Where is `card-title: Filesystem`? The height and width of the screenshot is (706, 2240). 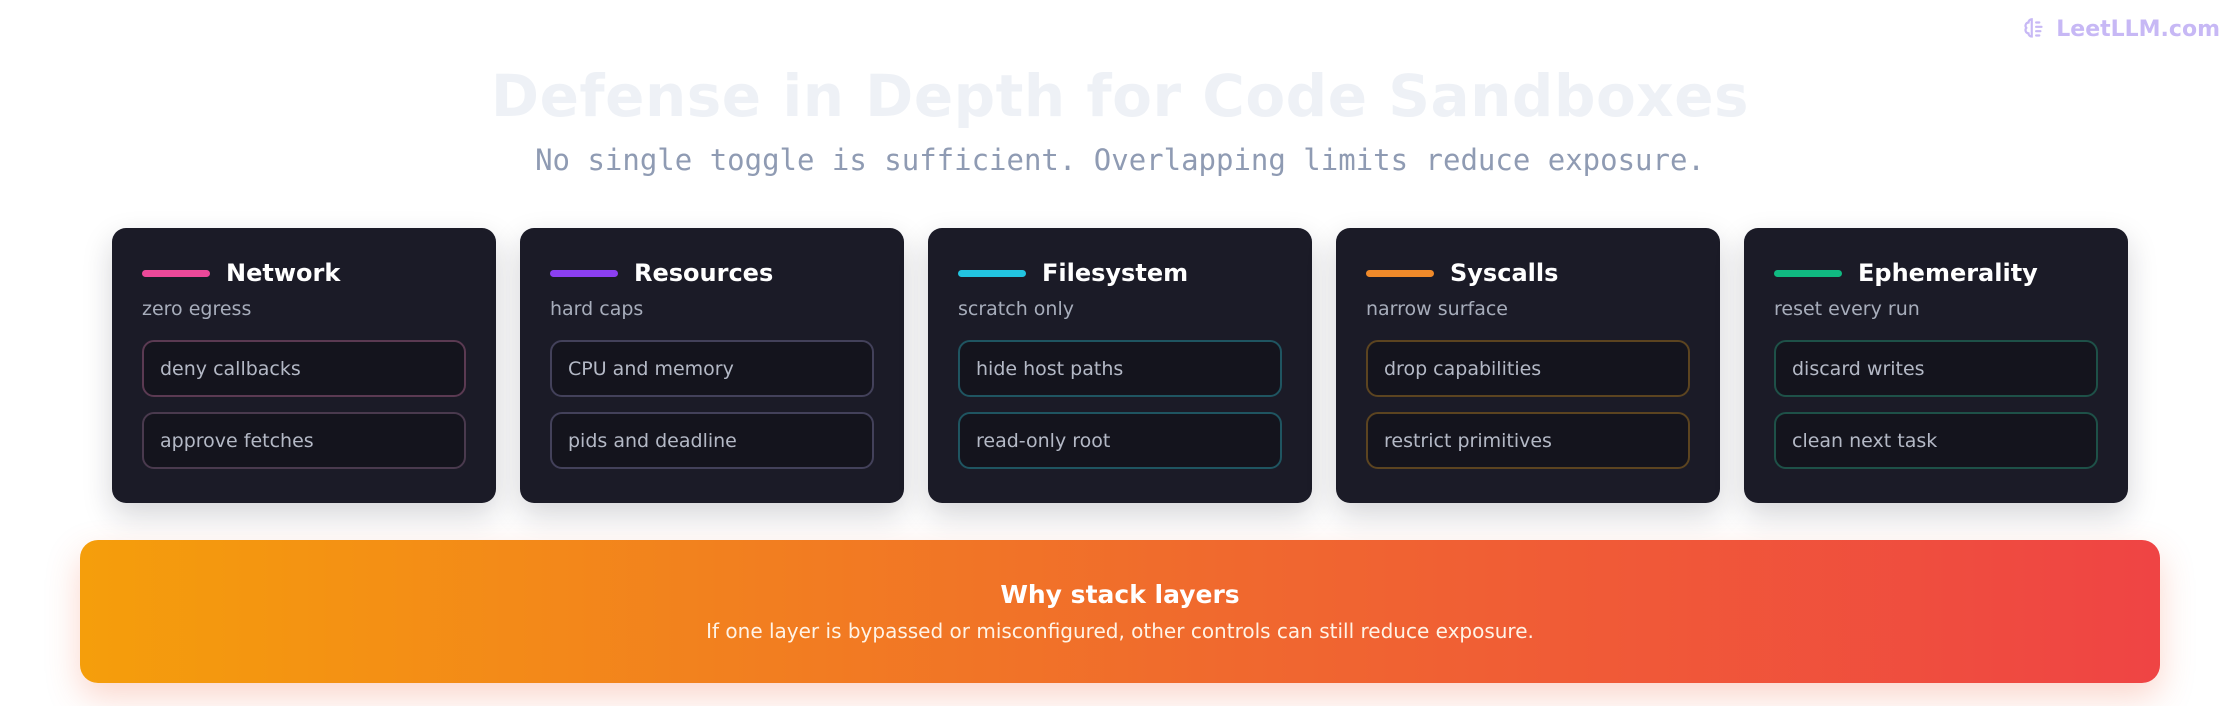
card-title: Filesystem is located at coordinates (1115, 273).